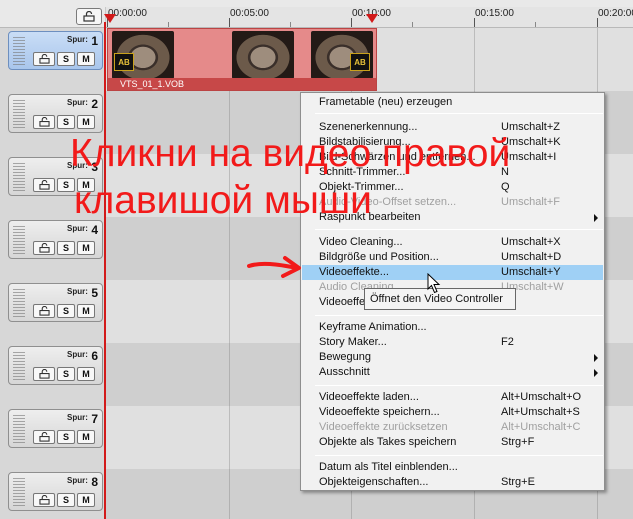  I want to click on menu-item-effekte-laden: Videoeffekte laden... Alt+Umschalt+O, so click(452, 397).